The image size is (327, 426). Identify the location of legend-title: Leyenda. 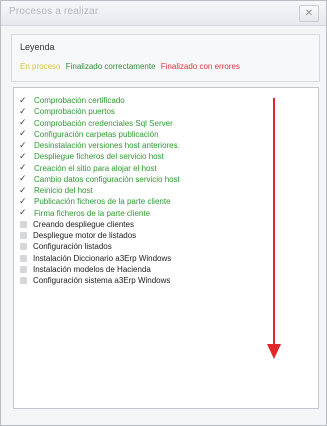
(37, 47).